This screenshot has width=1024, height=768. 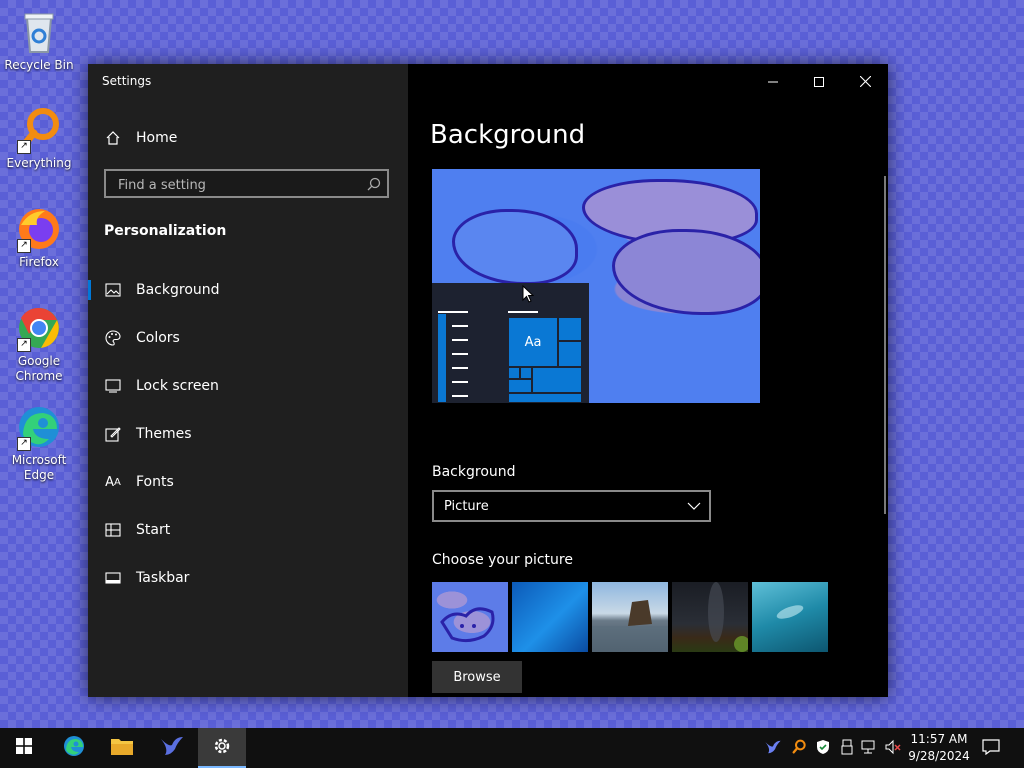 I want to click on nav-item-taskbar: Taskbar, so click(x=248, y=578).